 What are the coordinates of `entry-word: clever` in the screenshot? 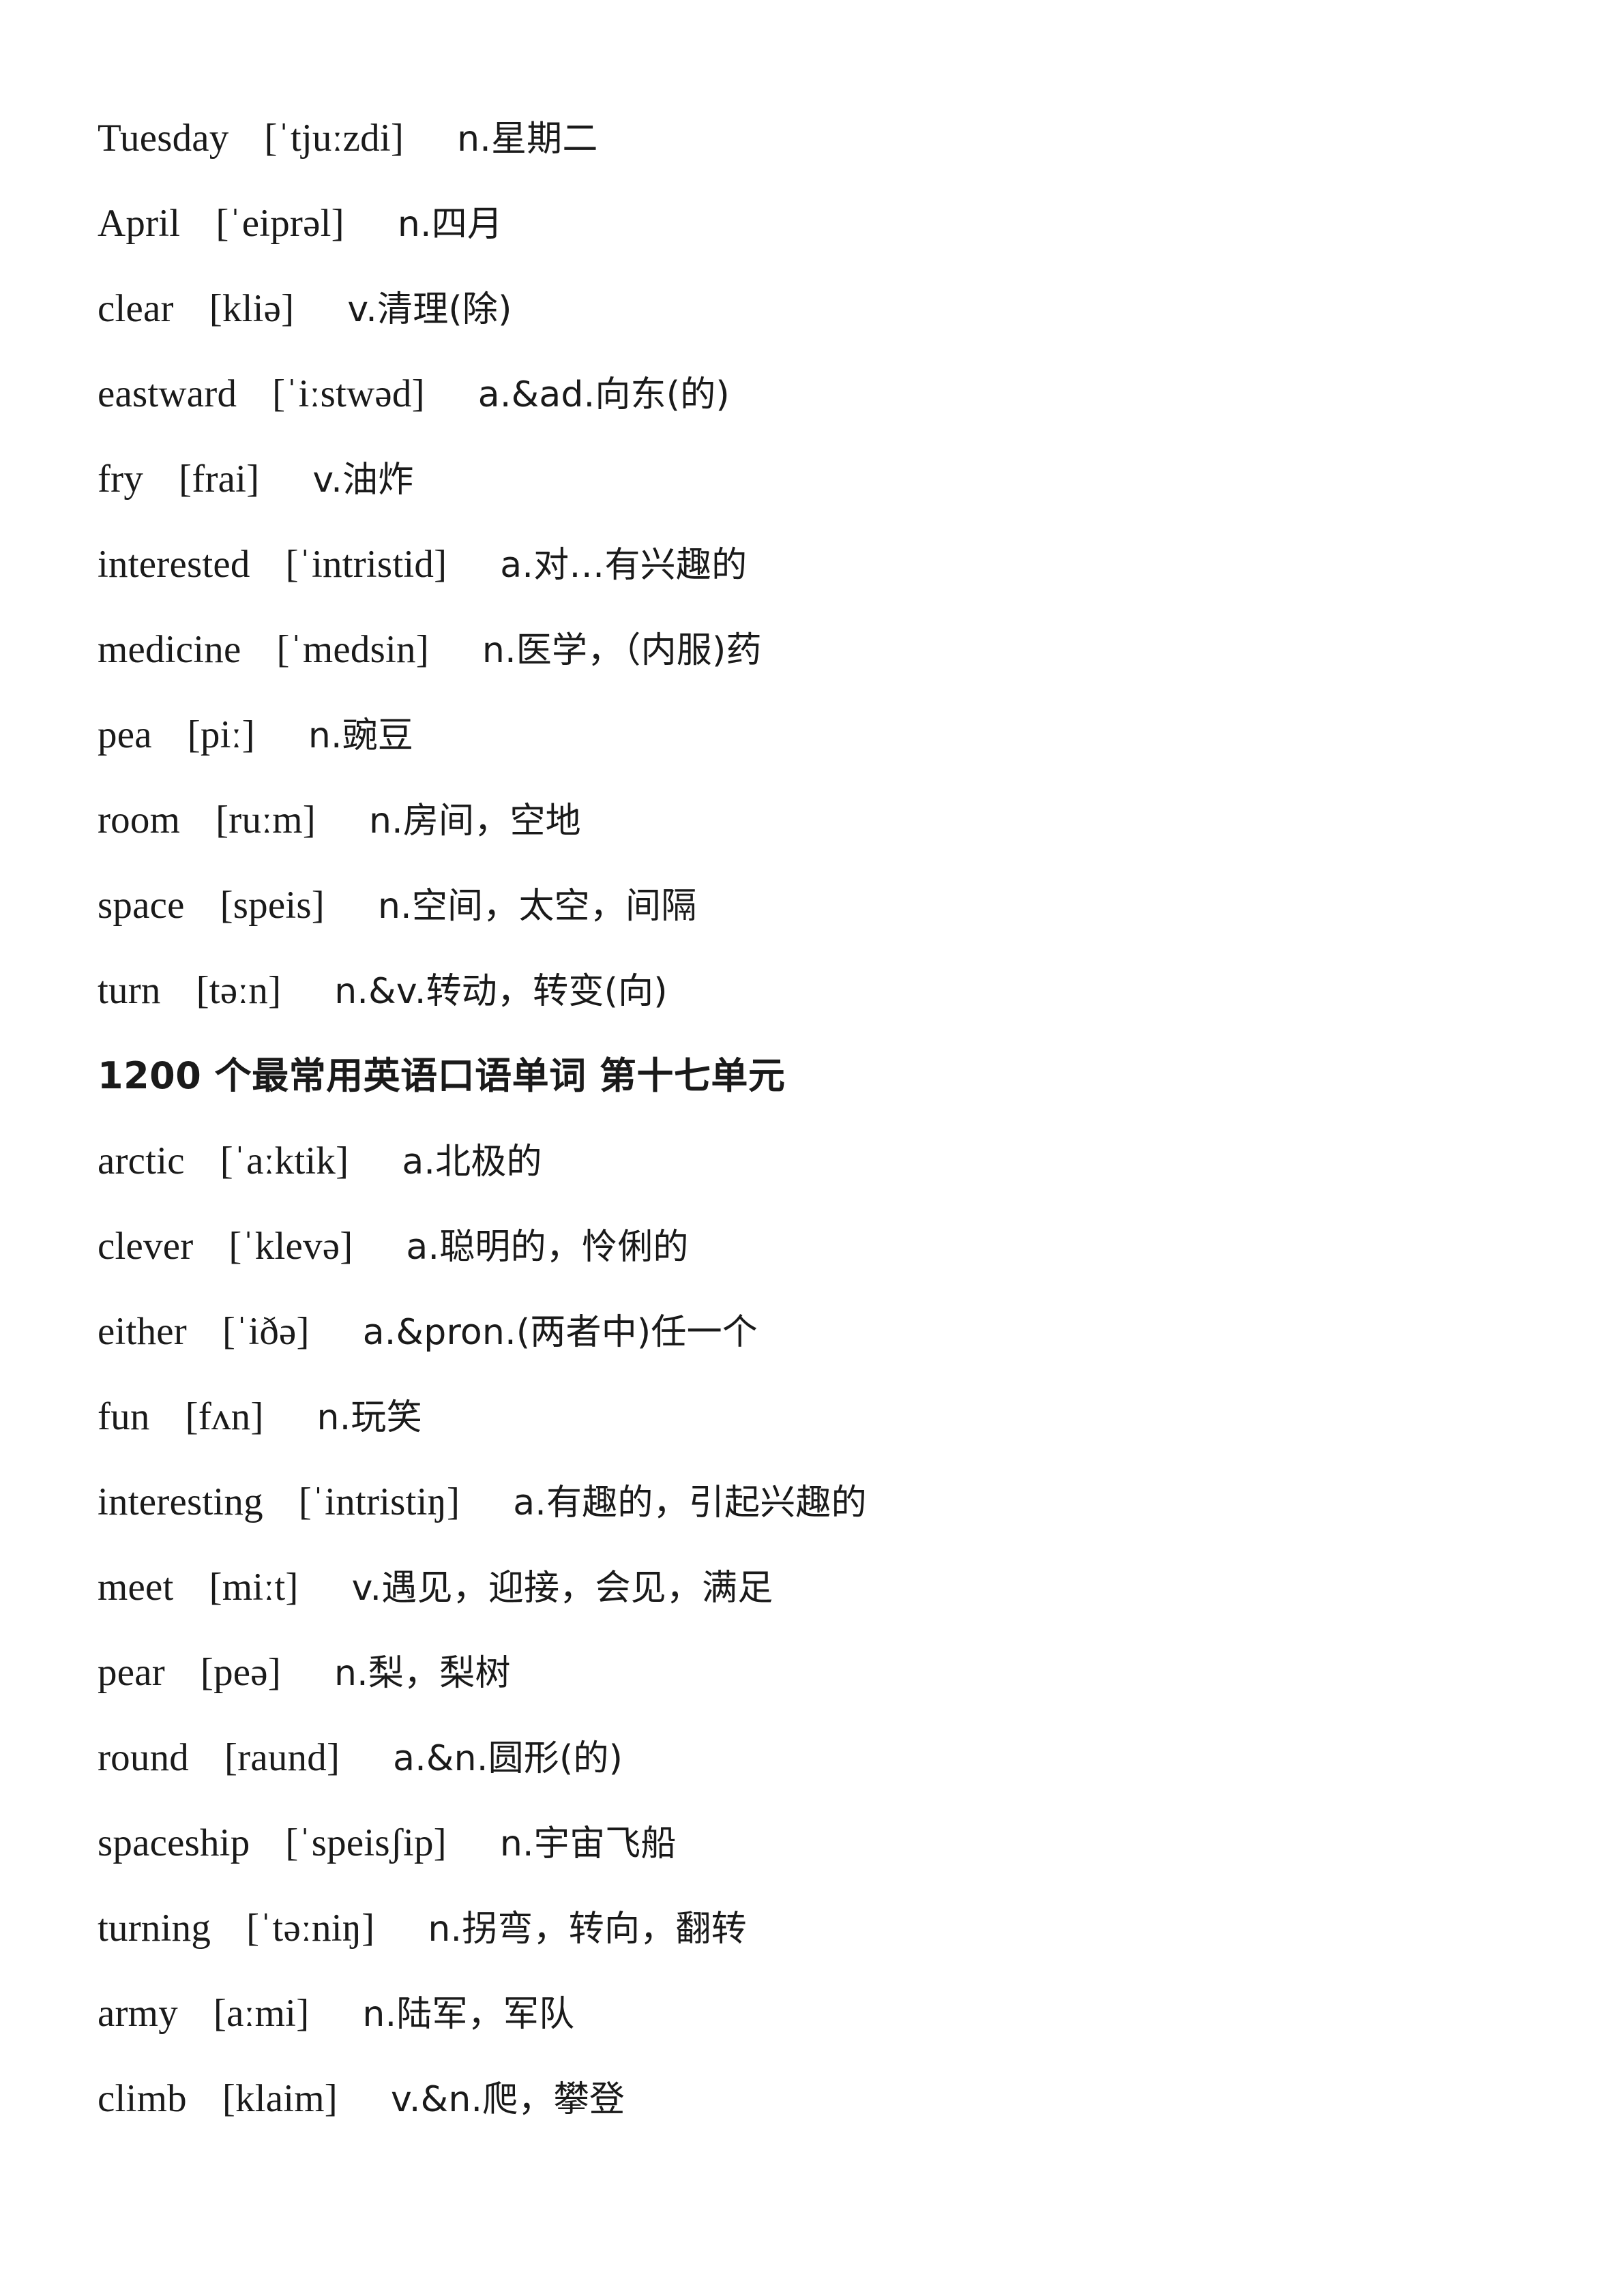 It's located at (146, 1247).